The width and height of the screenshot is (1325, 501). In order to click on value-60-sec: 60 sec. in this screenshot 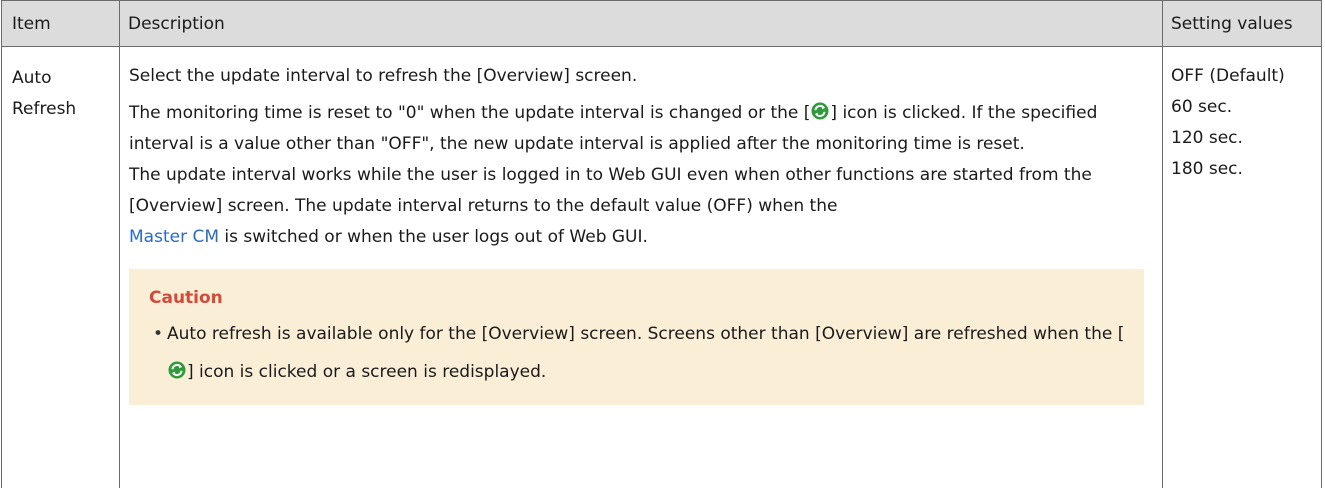, I will do `click(1202, 107)`.